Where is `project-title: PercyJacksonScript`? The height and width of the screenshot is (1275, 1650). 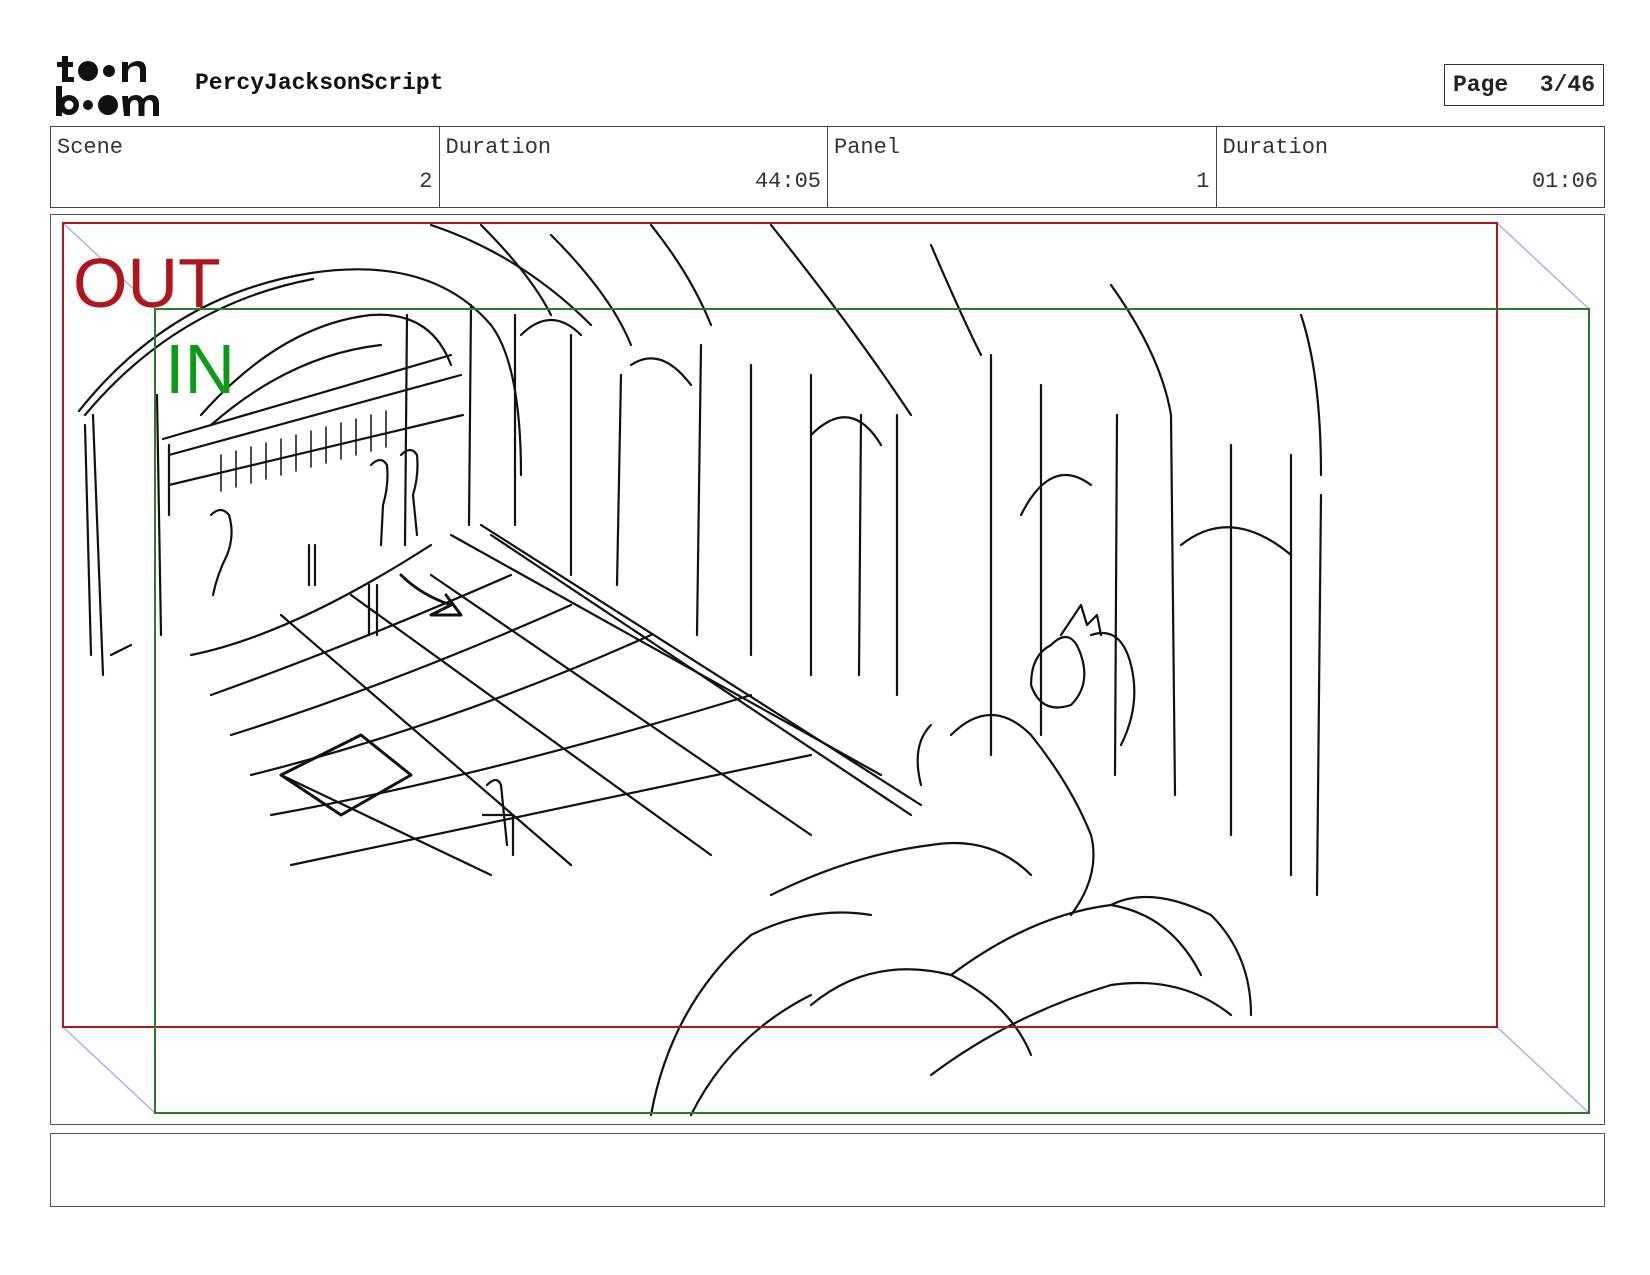
project-title: PercyJacksonScript is located at coordinates (319, 83).